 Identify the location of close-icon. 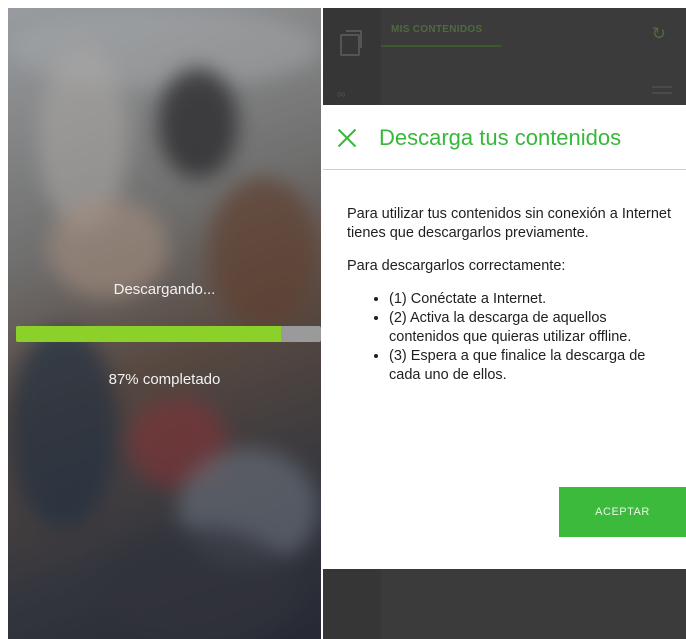
(347, 138).